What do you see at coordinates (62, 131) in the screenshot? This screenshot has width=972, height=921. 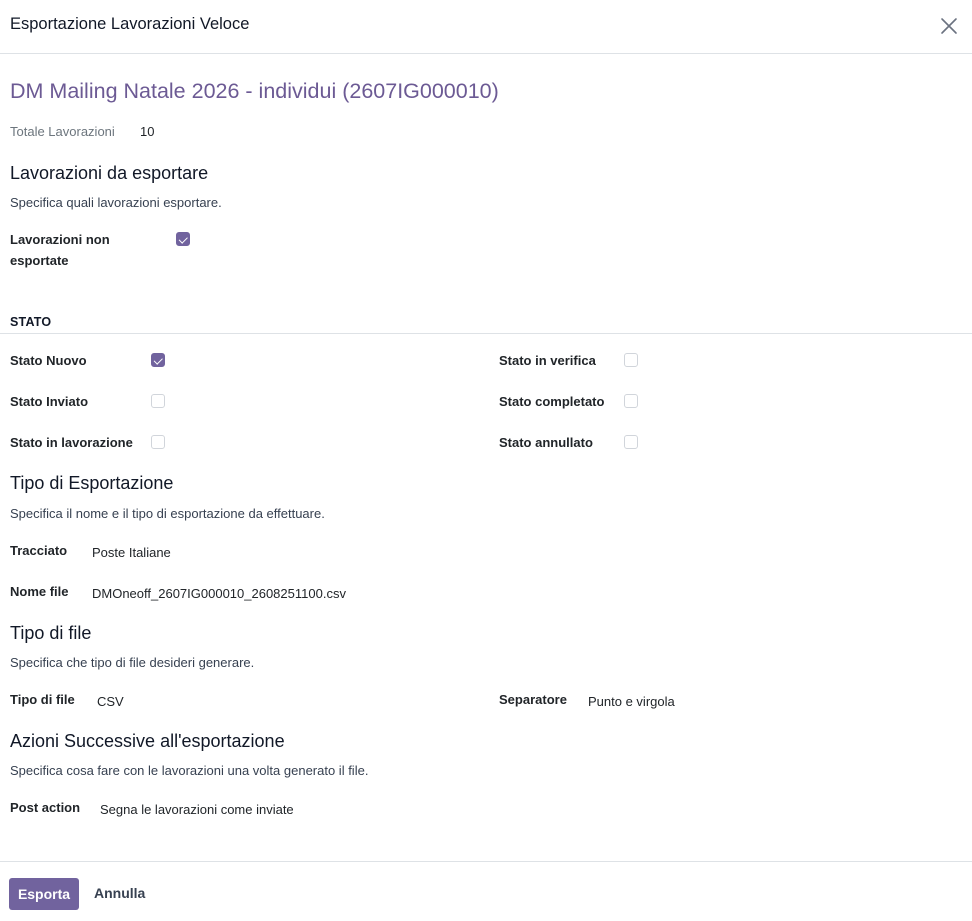 I see `totale-label: Totale Lavorazioni` at bounding box center [62, 131].